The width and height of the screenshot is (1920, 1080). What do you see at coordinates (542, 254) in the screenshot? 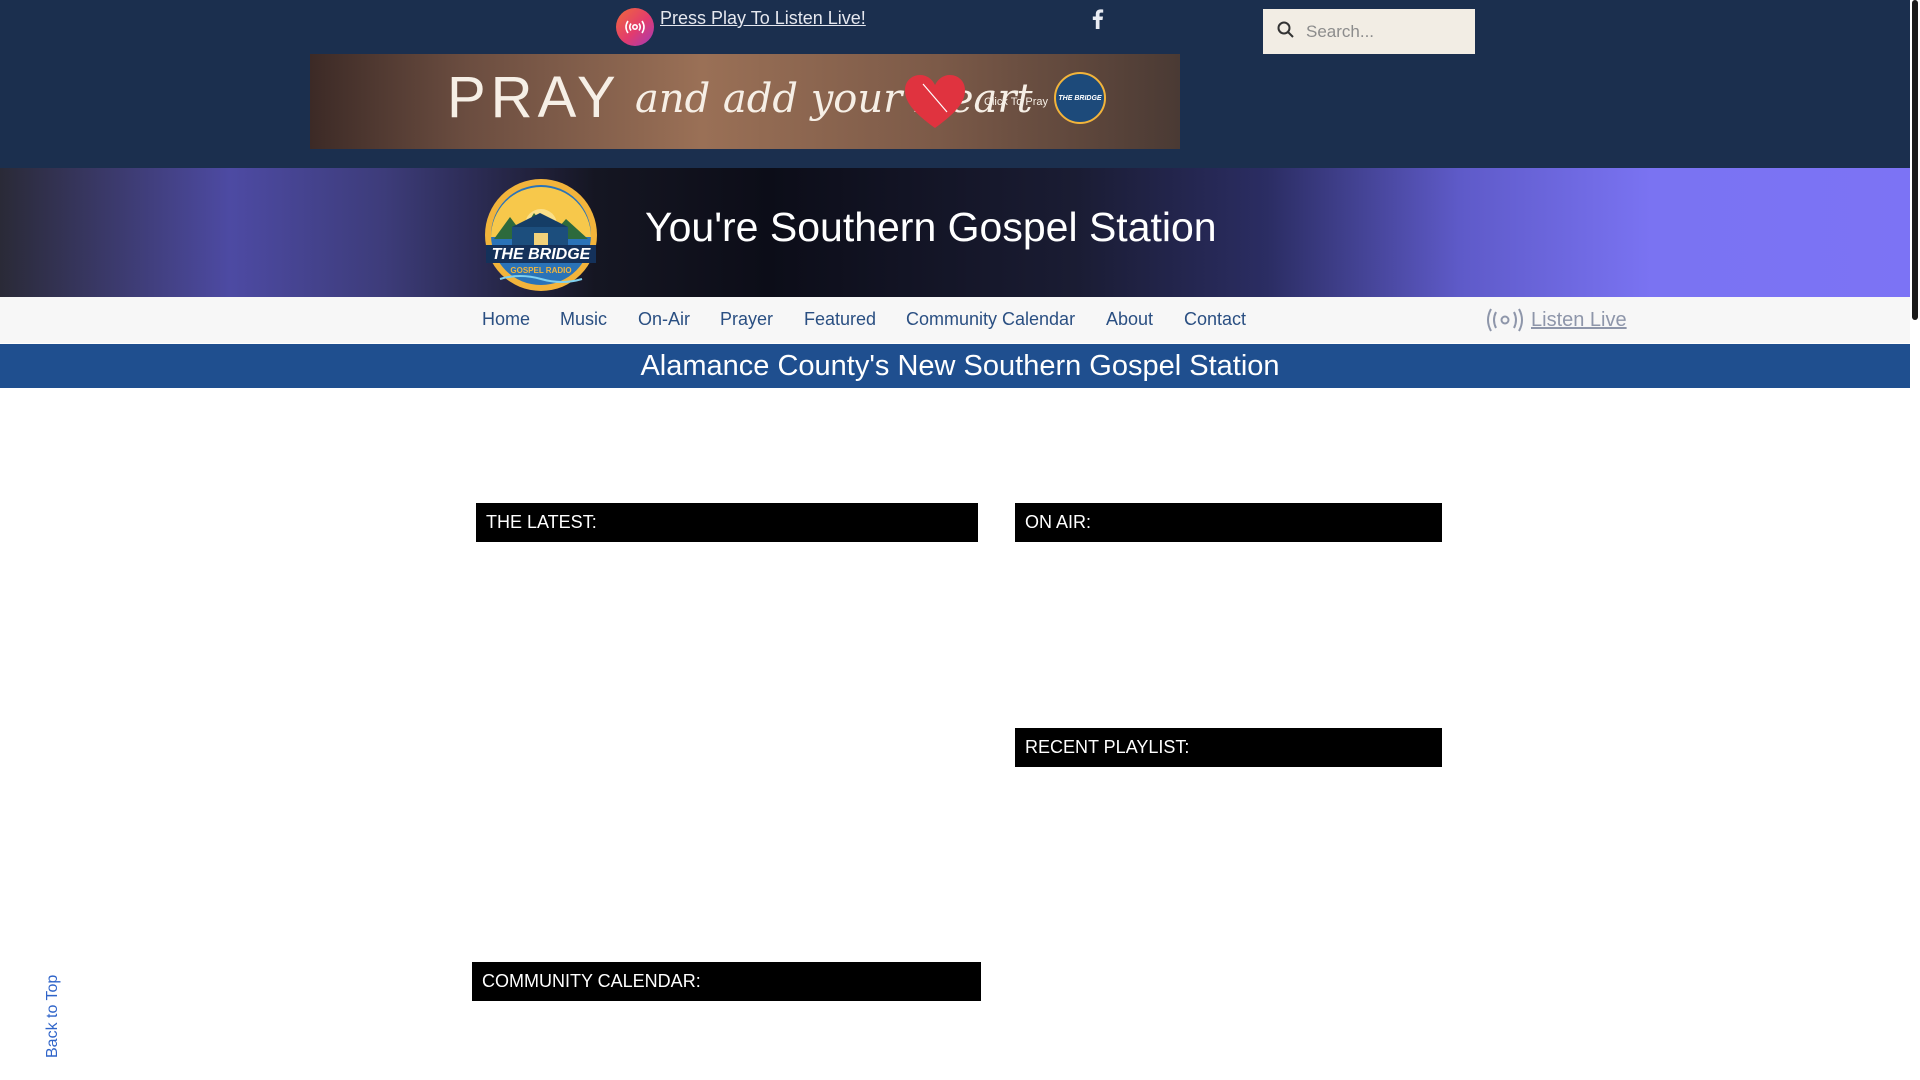
I see `logo-line1: THE BRIDGE` at bounding box center [542, 254].